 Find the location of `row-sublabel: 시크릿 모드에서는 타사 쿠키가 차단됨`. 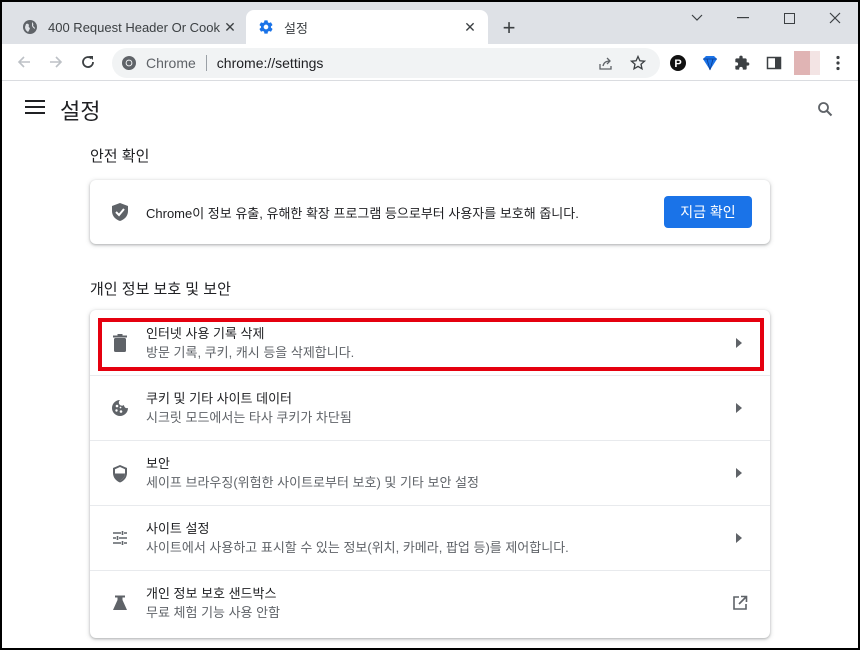

row-sublabel: 시크릿 모드에서는 타사 쿠키가 차단됨 is located at coordinates (249, 417).